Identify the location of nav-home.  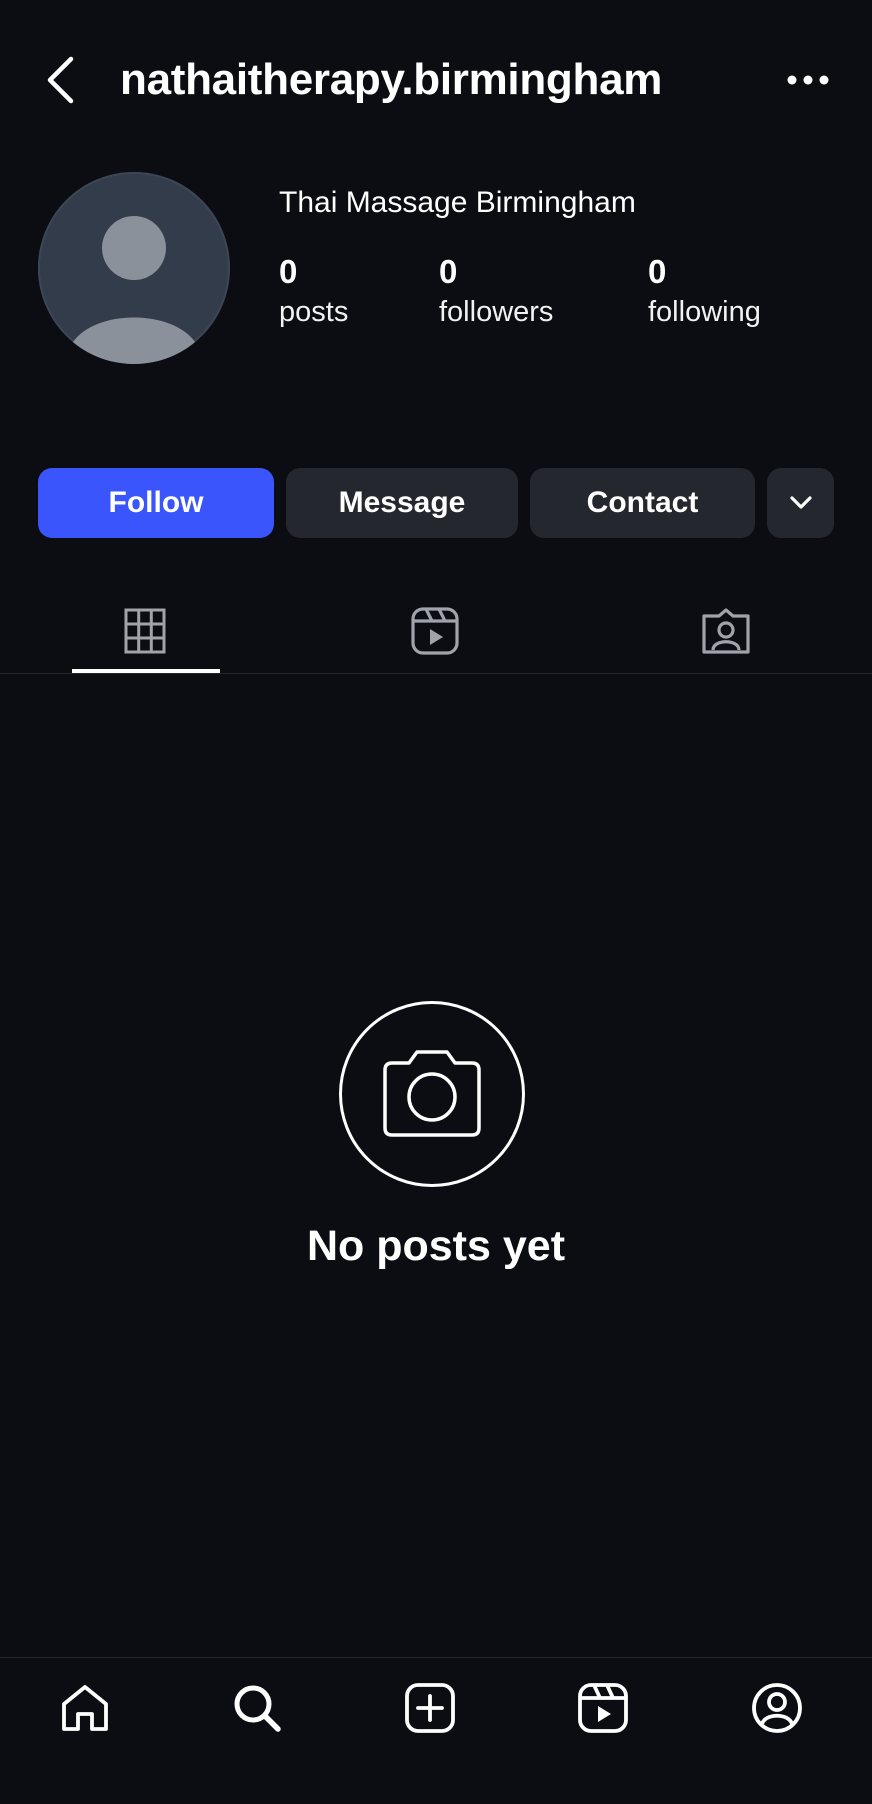
(85, 1708).